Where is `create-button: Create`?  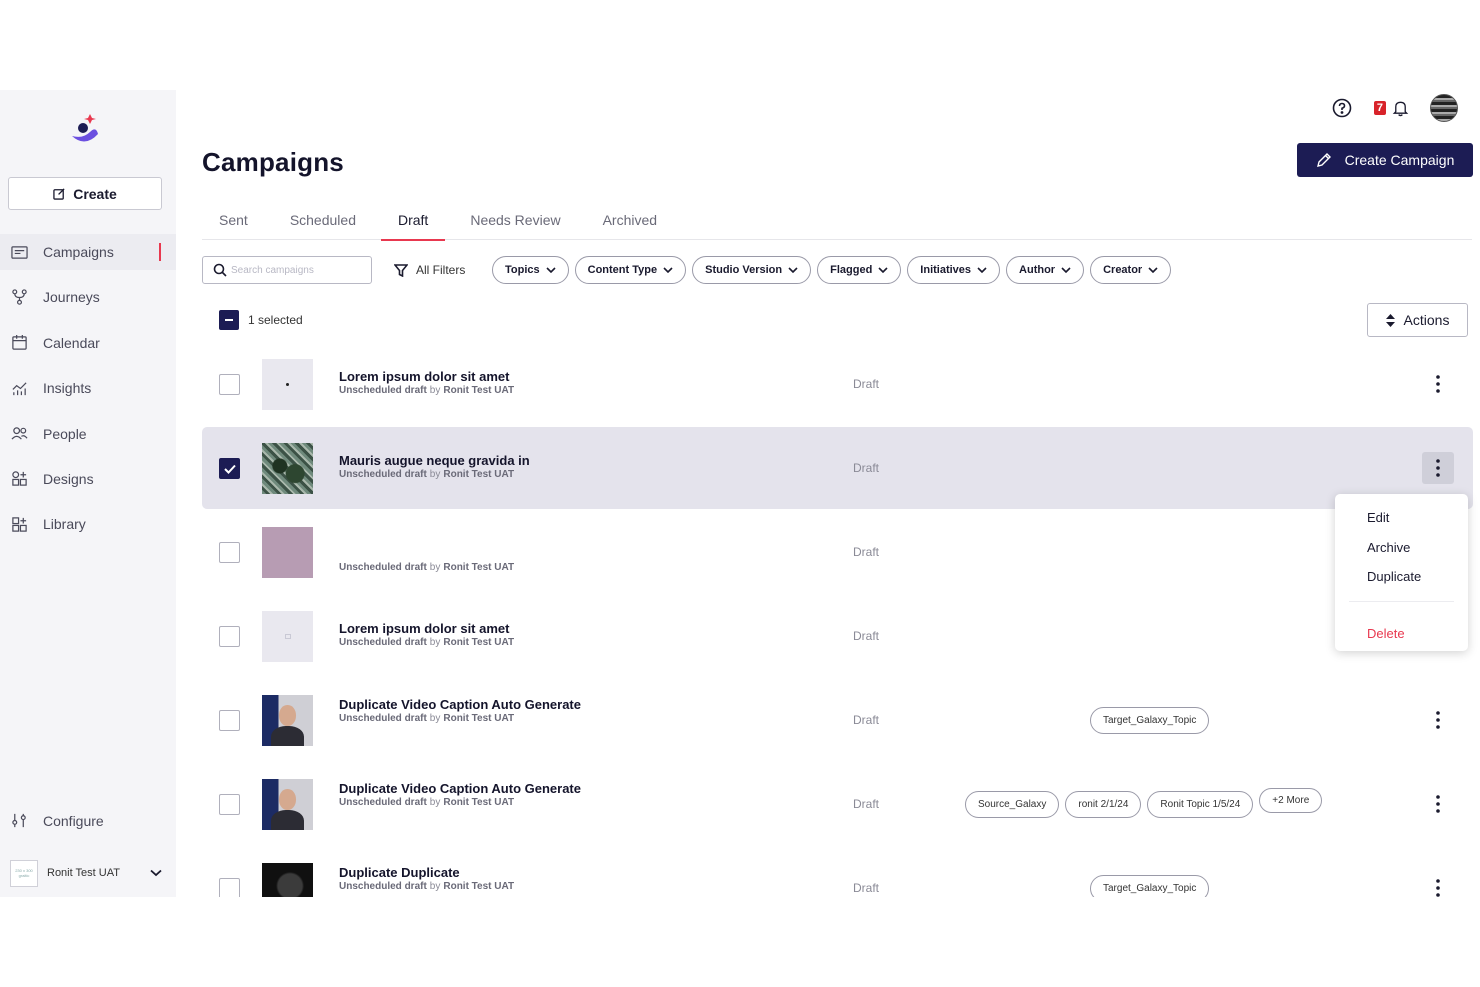 create-button: Create is located at coordinates (85, 193).